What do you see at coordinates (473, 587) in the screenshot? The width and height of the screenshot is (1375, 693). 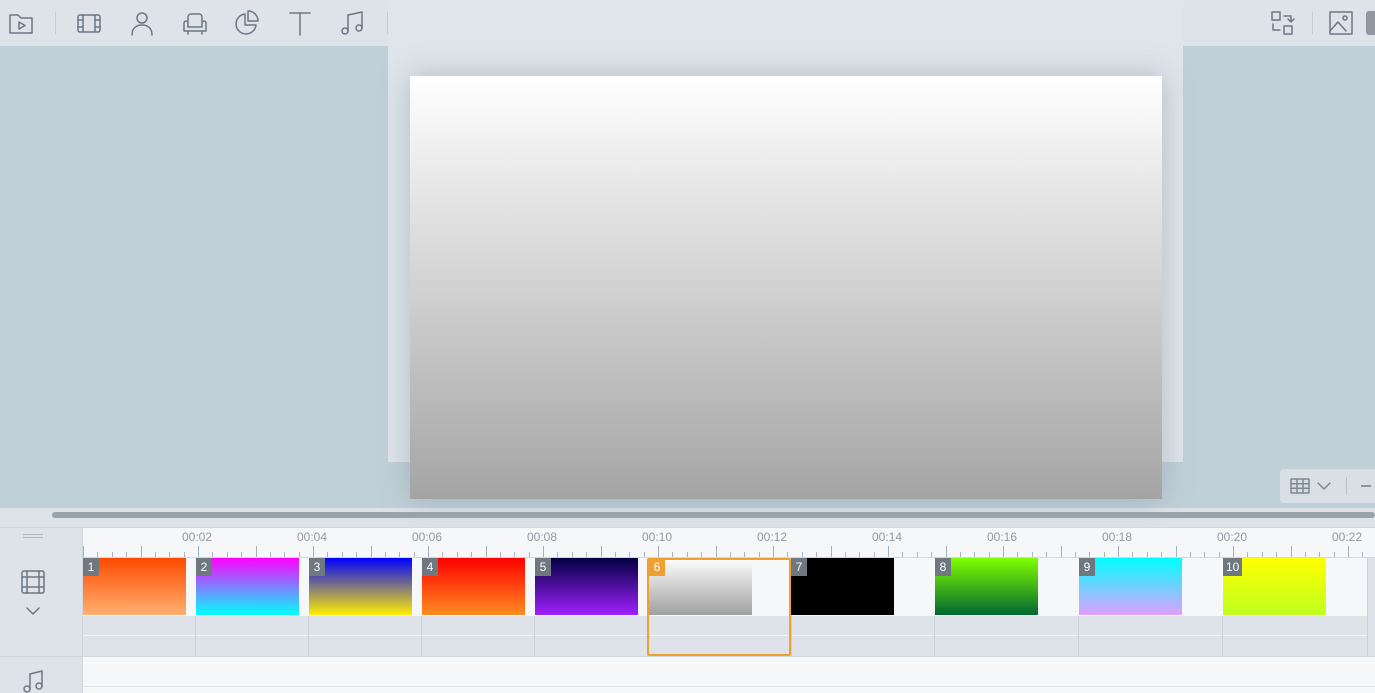 I see `scene-clip: 4` at bounding box center [473, 587].